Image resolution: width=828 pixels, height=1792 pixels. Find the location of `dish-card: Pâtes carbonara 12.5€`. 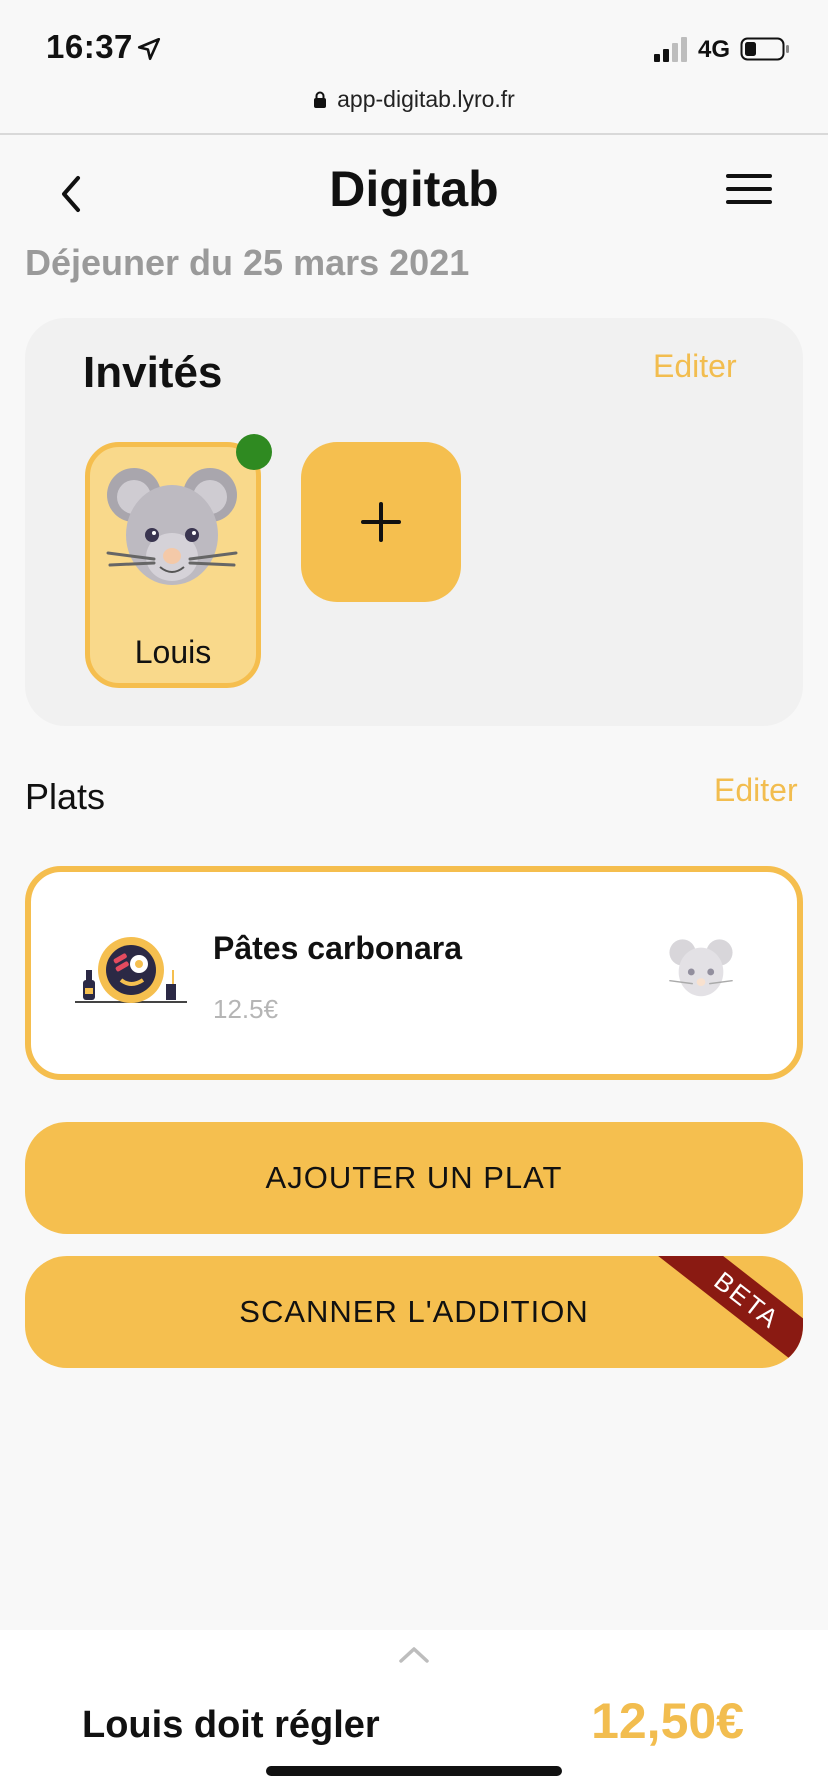

dish-card: Pâtes carbonara 12.5€ is located at coordinates (414, 973).